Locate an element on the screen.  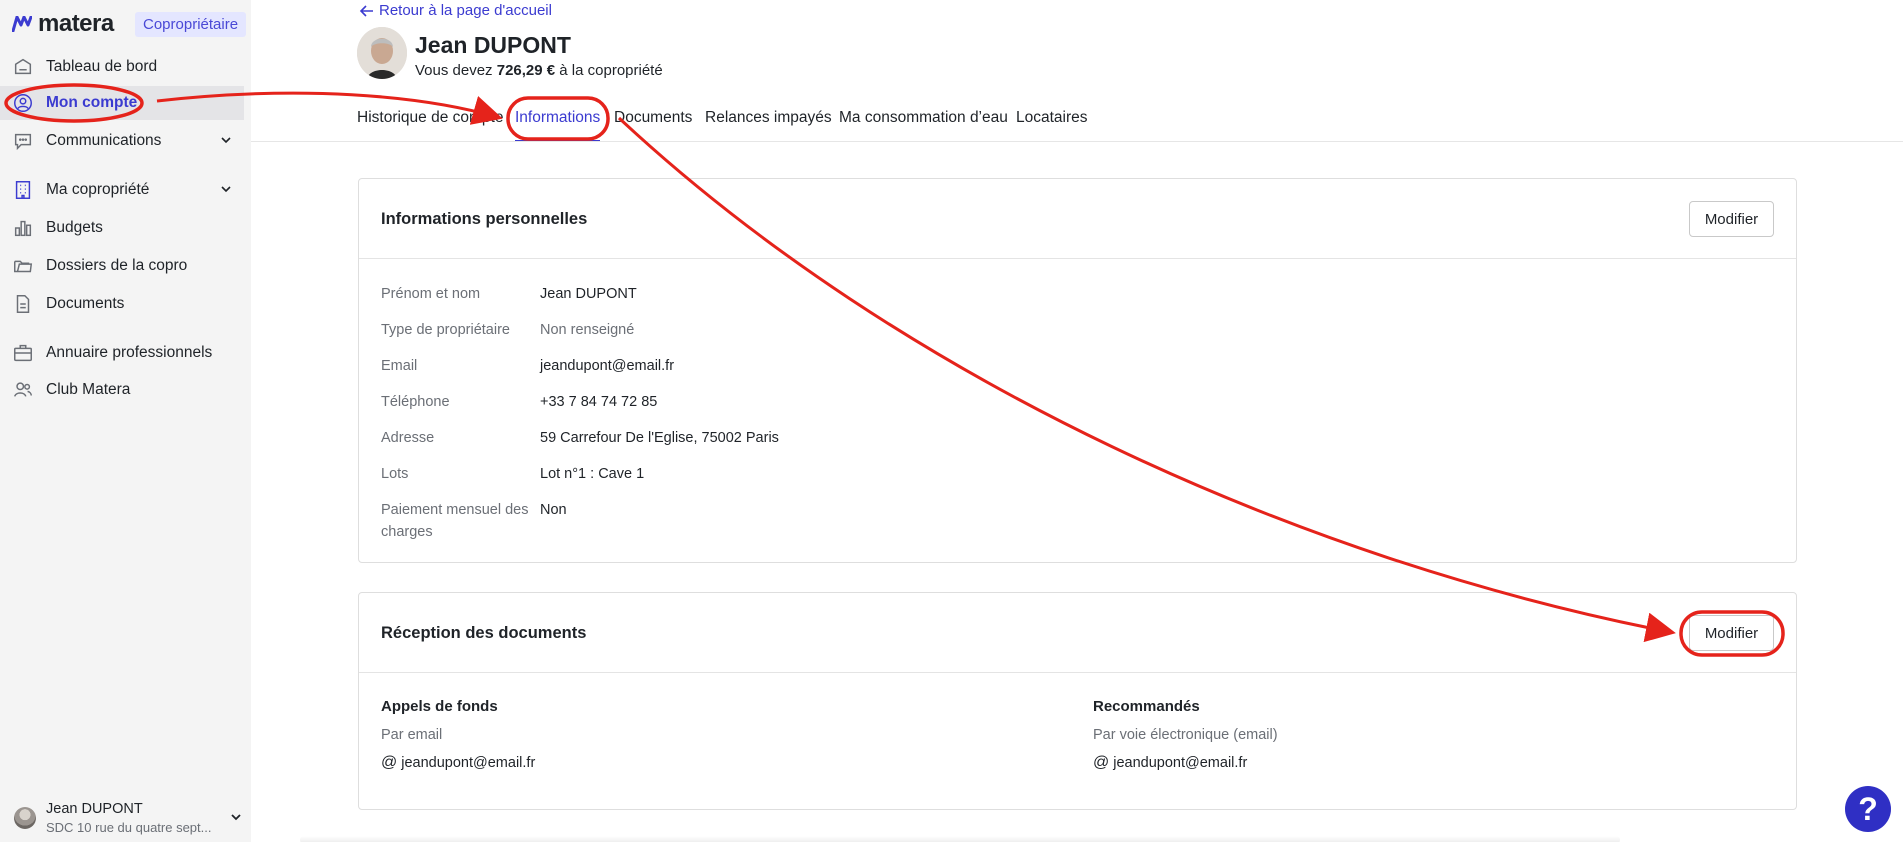
sidebar-item-label: Dossiers de la copro is located at coordinates (117, 265).